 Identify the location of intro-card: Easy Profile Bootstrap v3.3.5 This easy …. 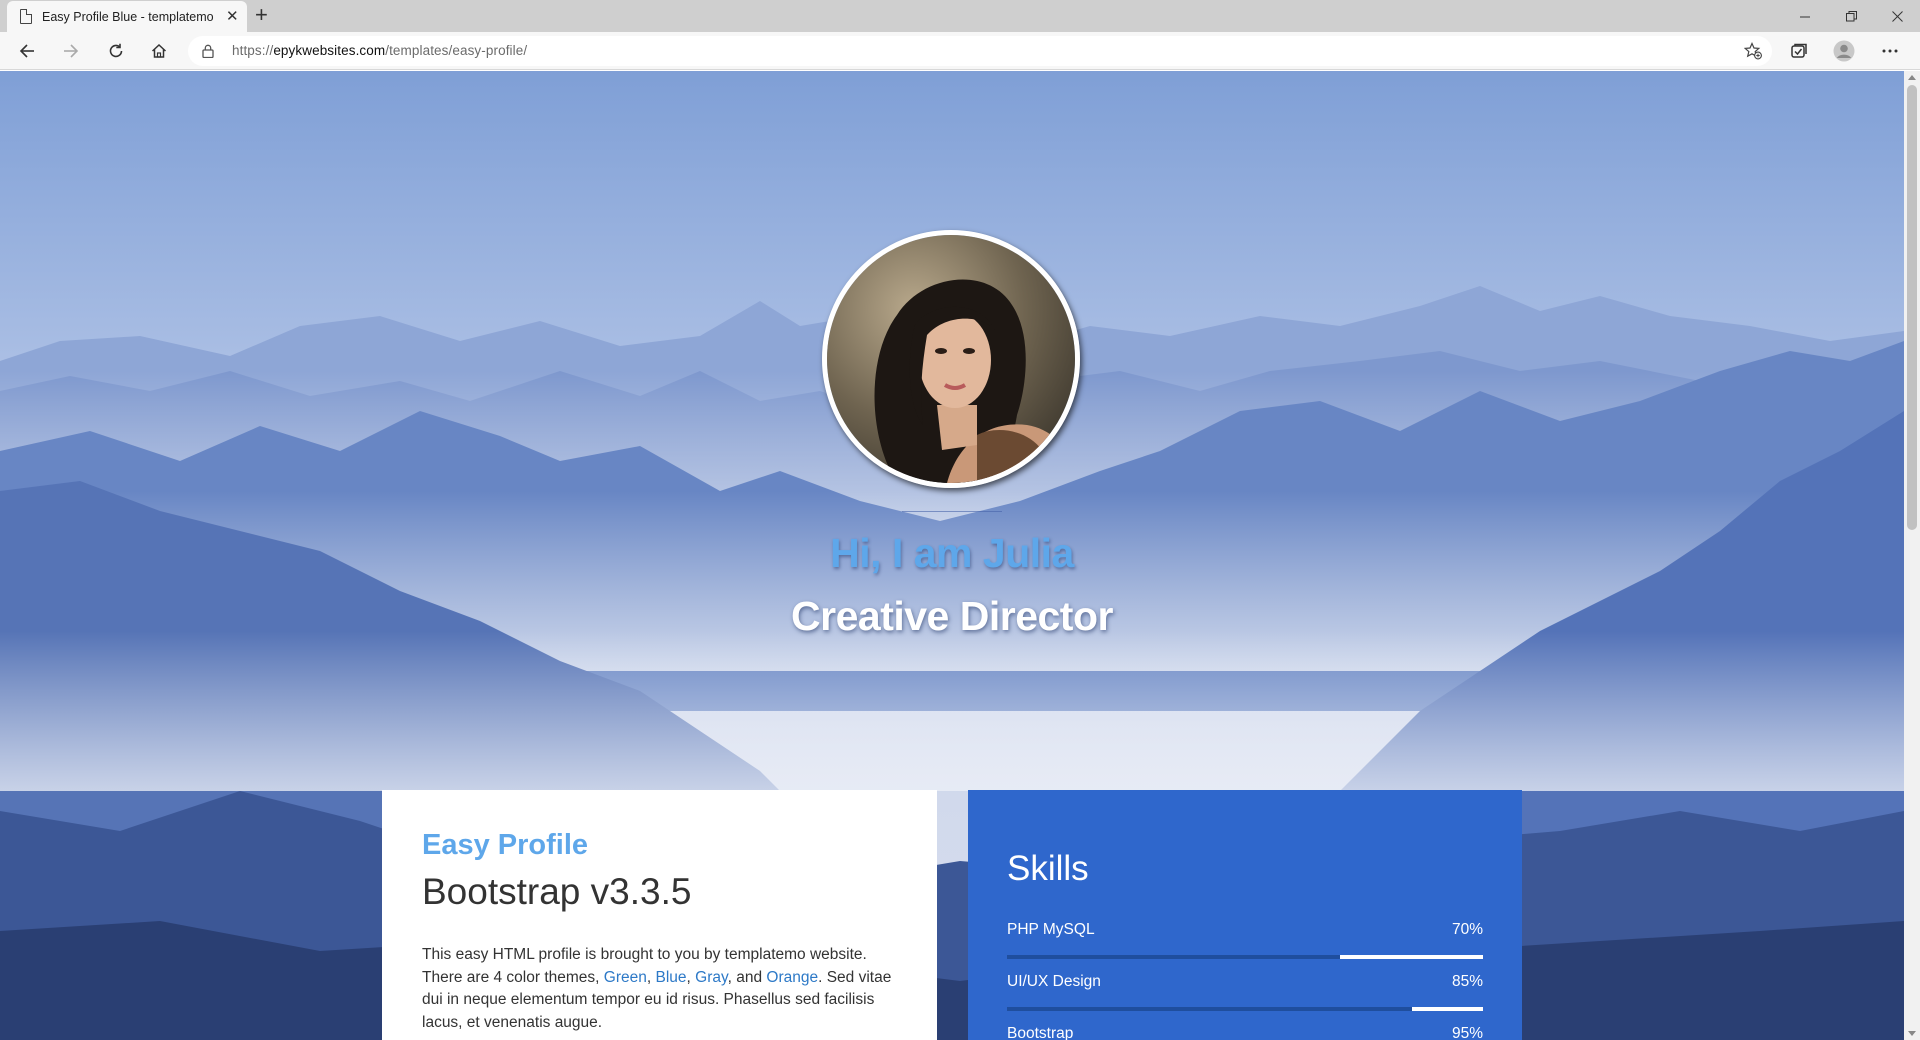
(659, 915).